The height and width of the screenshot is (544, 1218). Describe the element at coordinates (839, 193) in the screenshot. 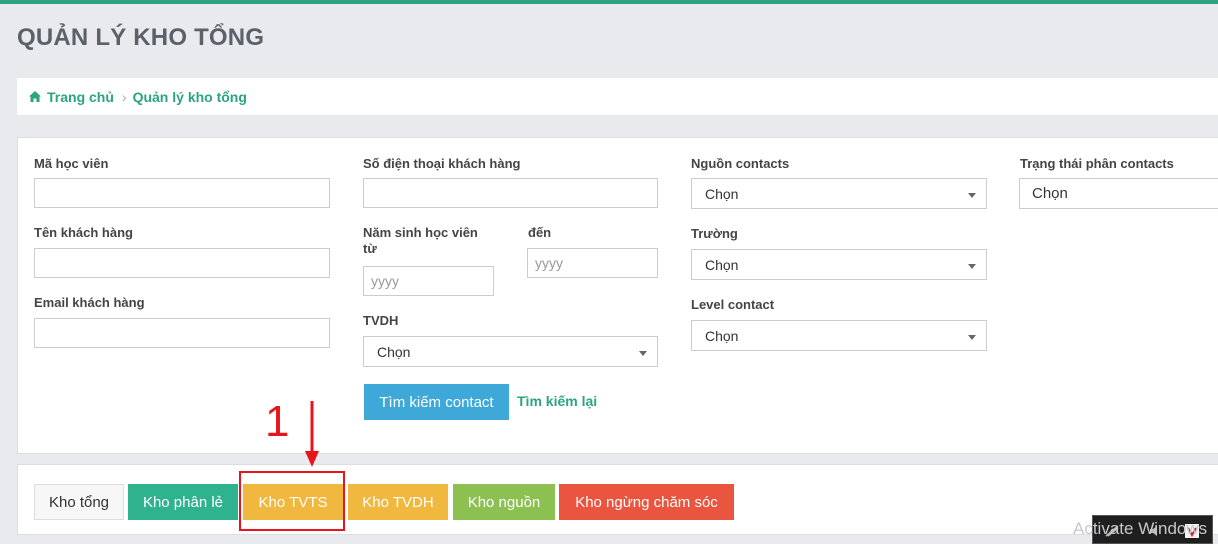

I see `nguon-contacts-select: Chọn` at that location.